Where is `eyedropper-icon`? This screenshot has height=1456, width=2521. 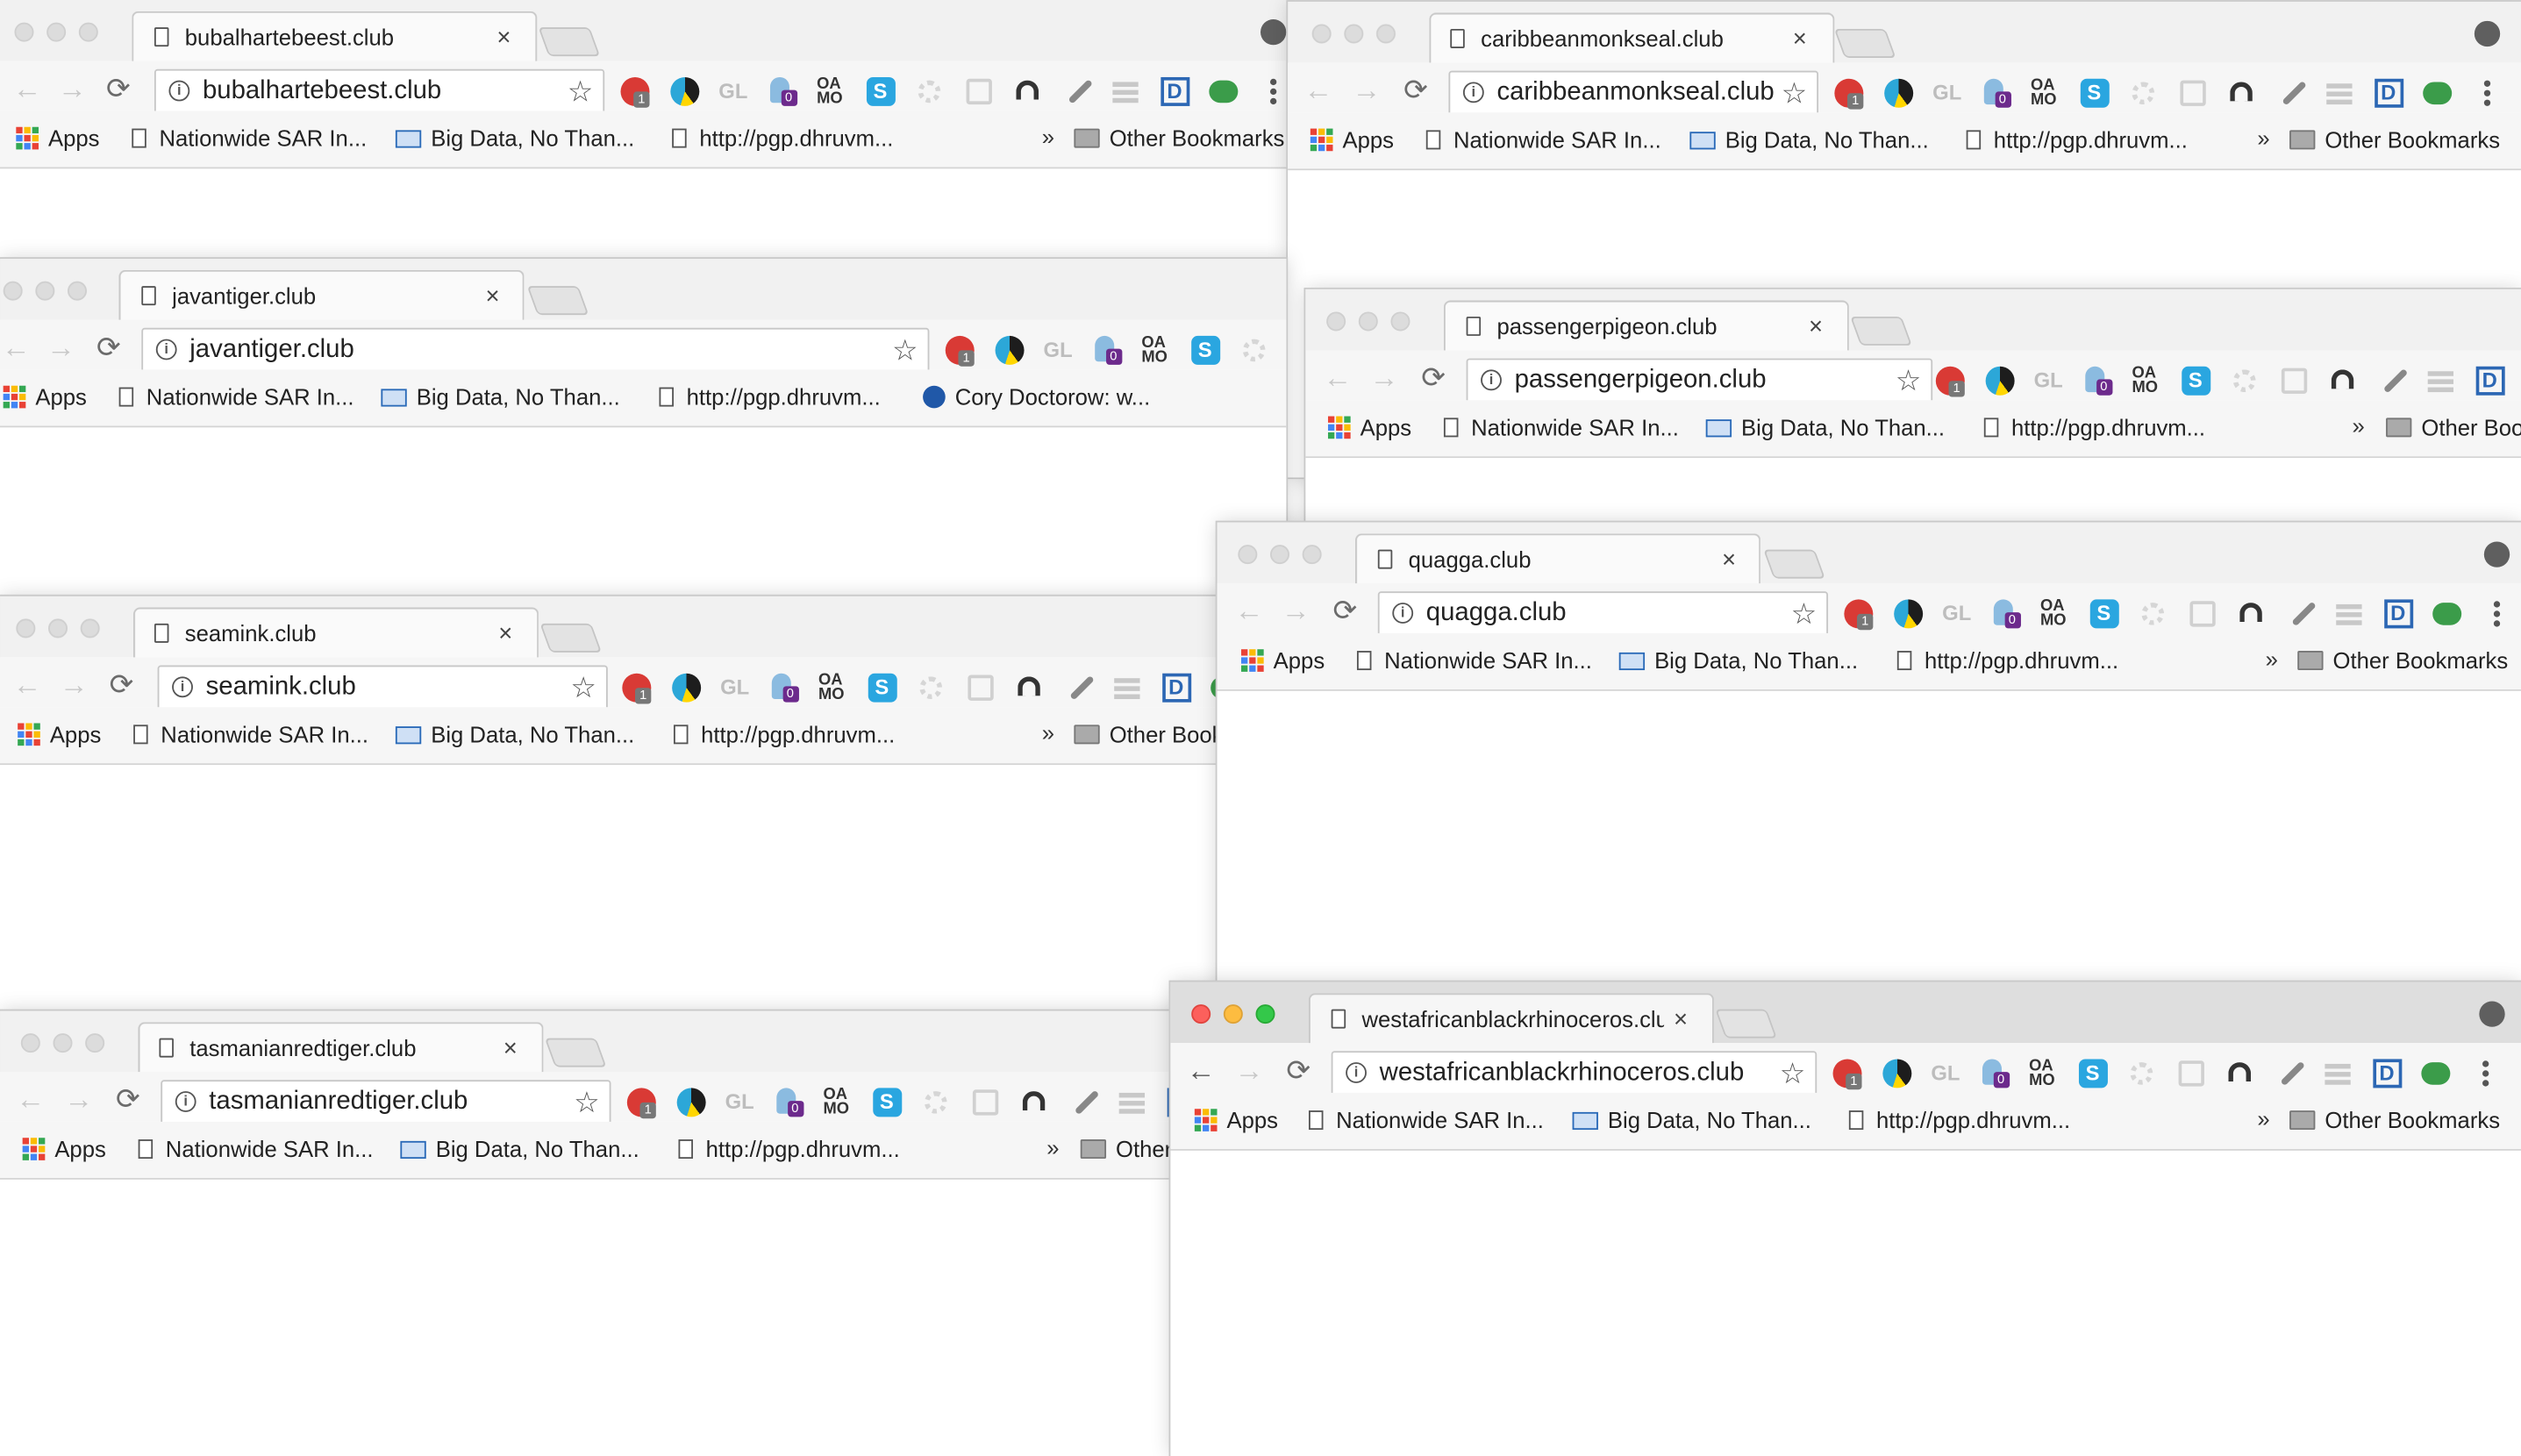
eyedropper-icon is located at coordinates (1083, 1102).